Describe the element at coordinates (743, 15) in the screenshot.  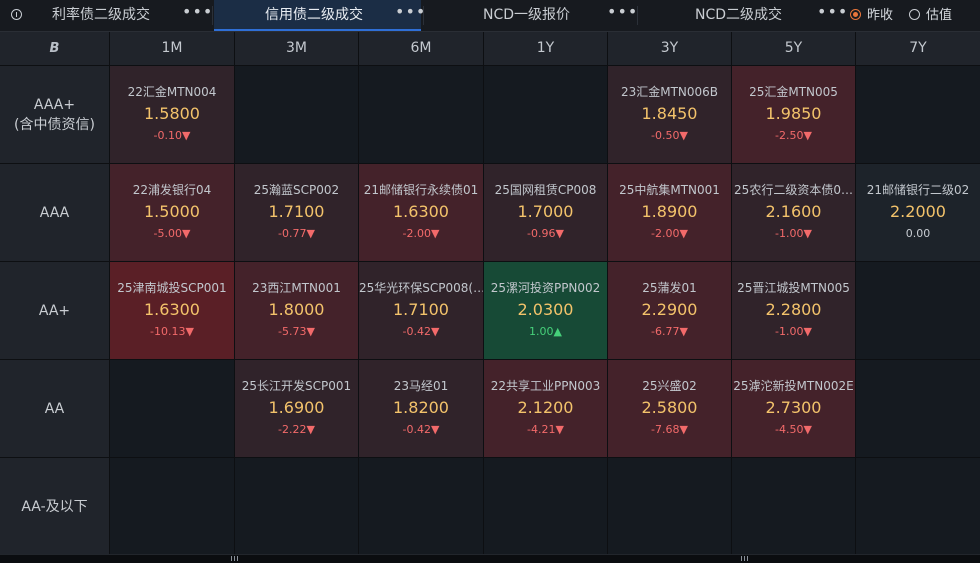
I see `tab-ncd-secondary: NCD二级成交 •••` at that location.